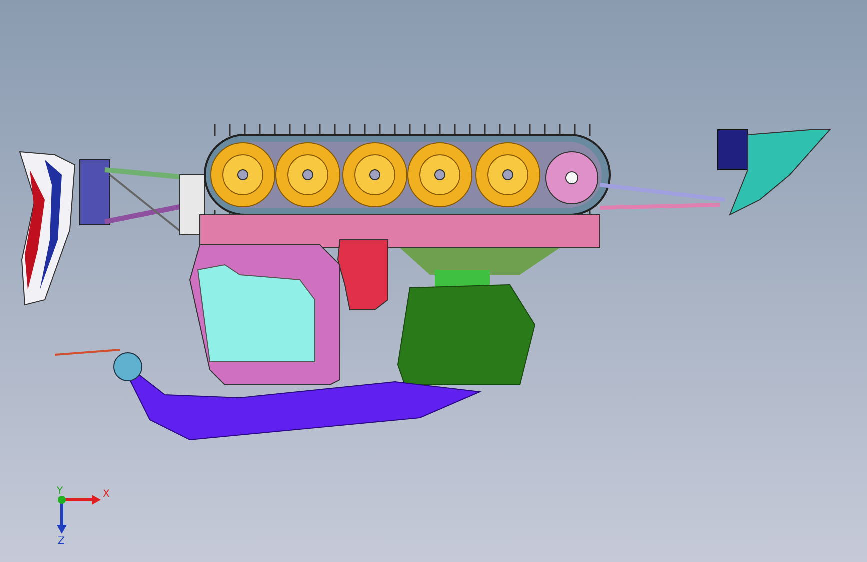  Describe the element at coordinates (60, 491) in the screenshot. I see `axis-label: Y` at that location.